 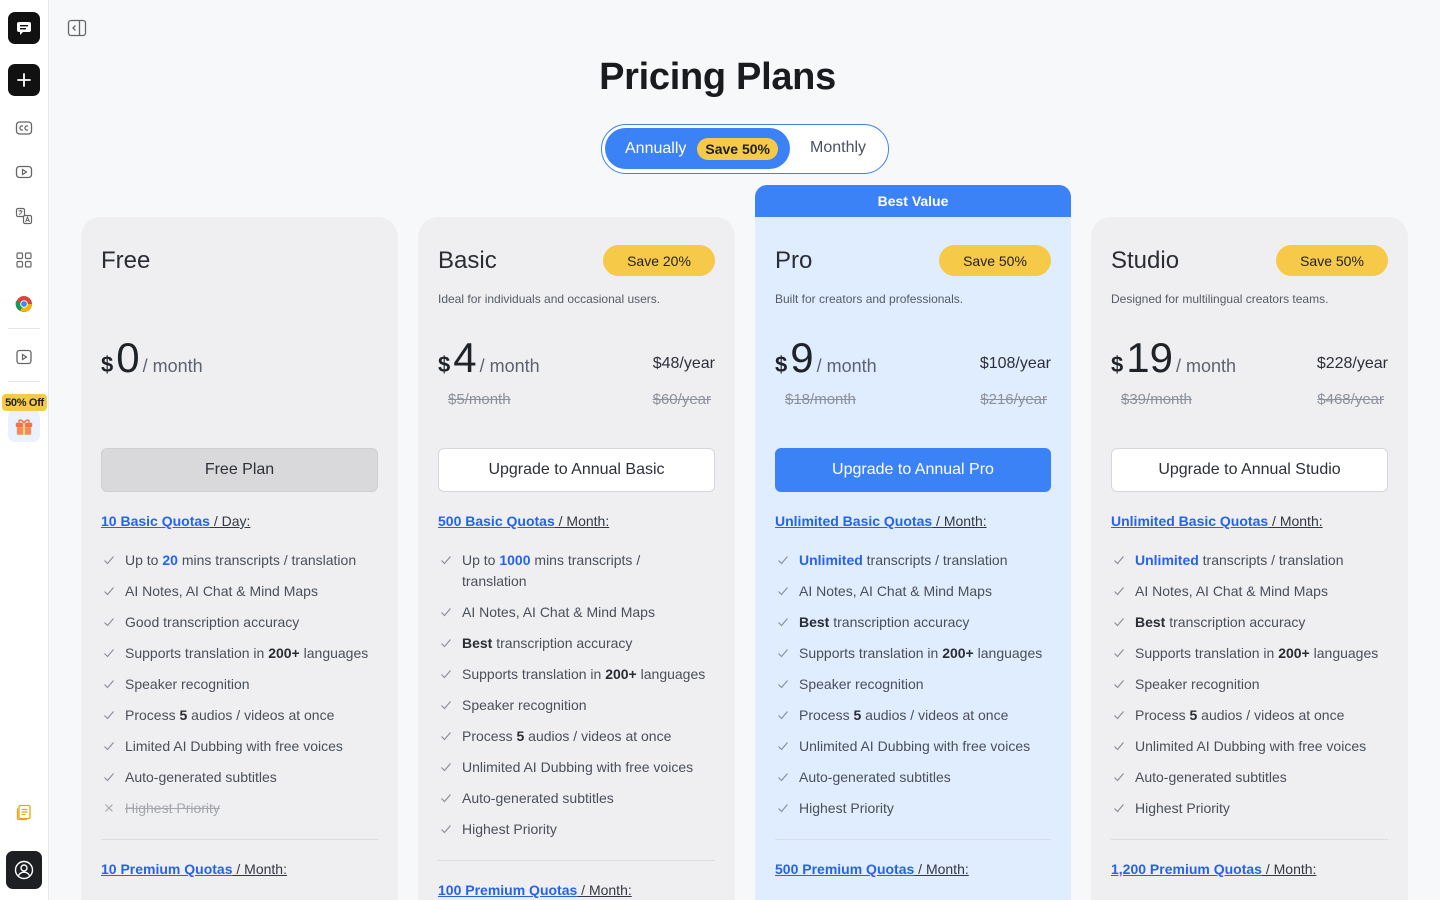 I want to click on premium-quota-link: 100 Premium Quotas, so click(x=507, y=890).